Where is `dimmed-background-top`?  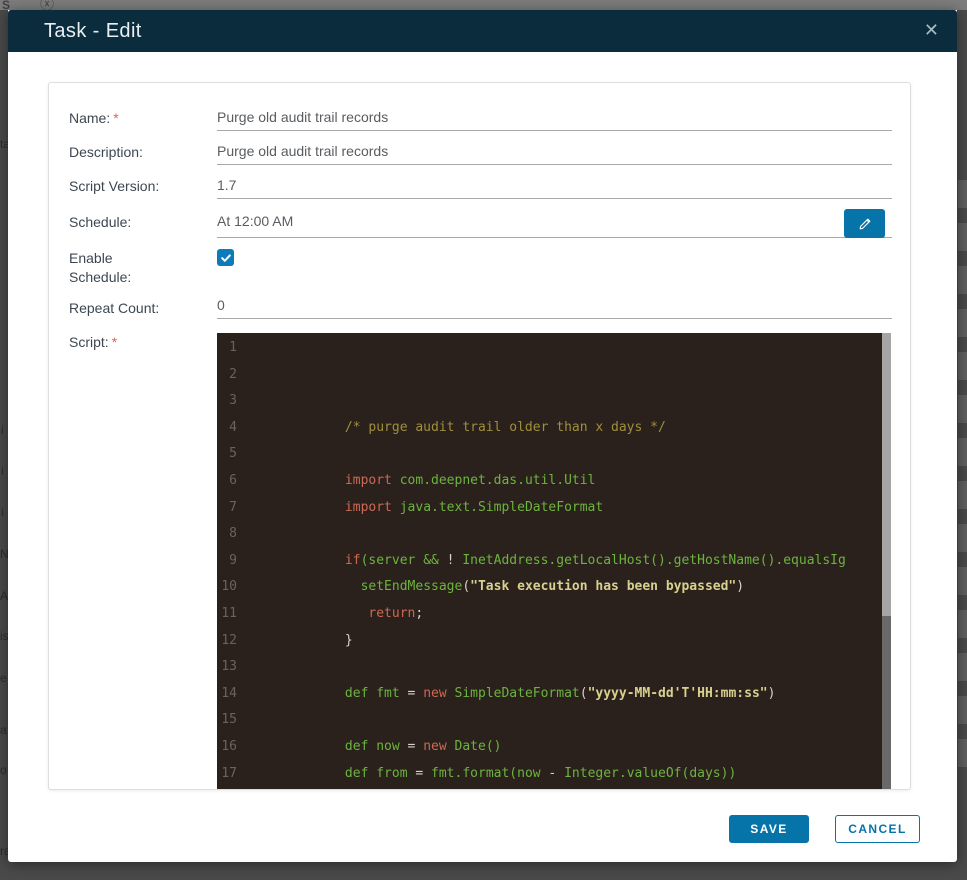 dimmed-background-top is located at coordinates (483, 5).